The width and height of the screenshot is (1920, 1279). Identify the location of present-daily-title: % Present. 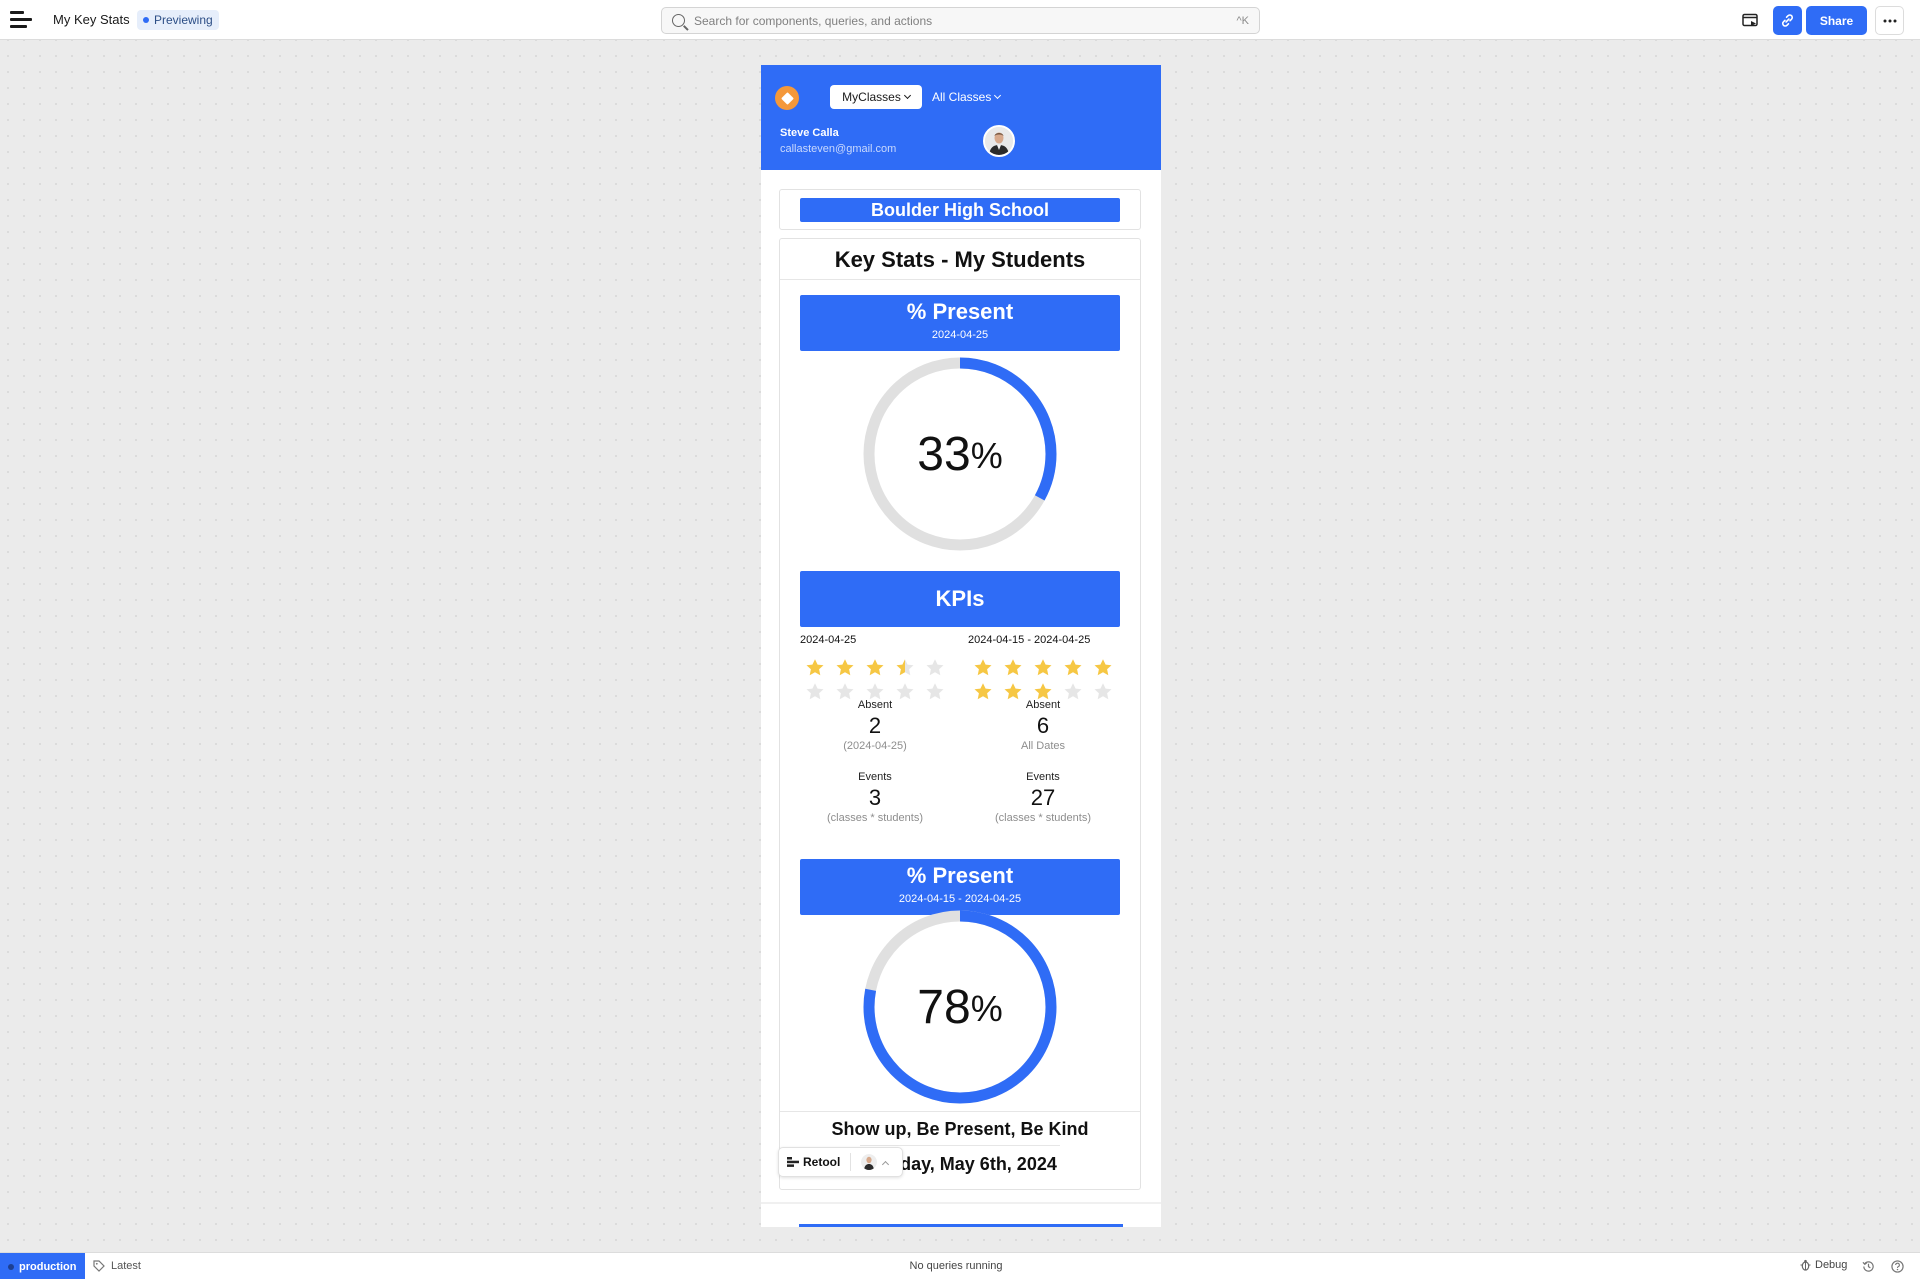
(960, 311).